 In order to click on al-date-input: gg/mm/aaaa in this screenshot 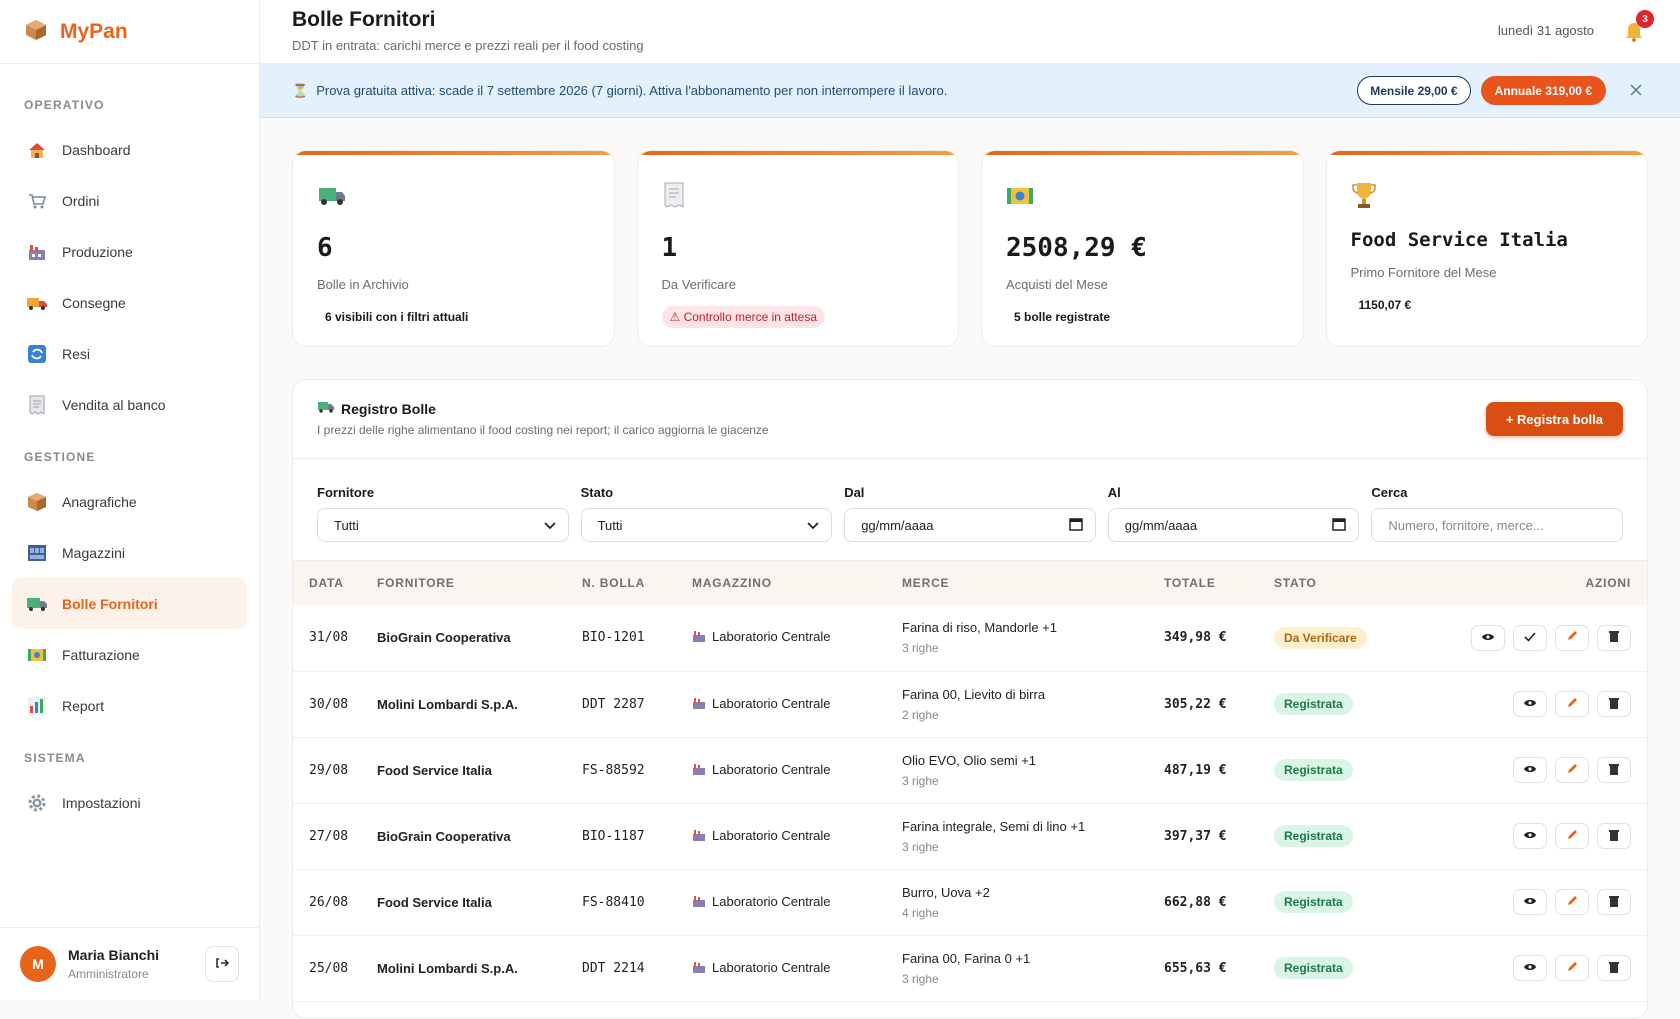, I will do `click(1233, 525)`.